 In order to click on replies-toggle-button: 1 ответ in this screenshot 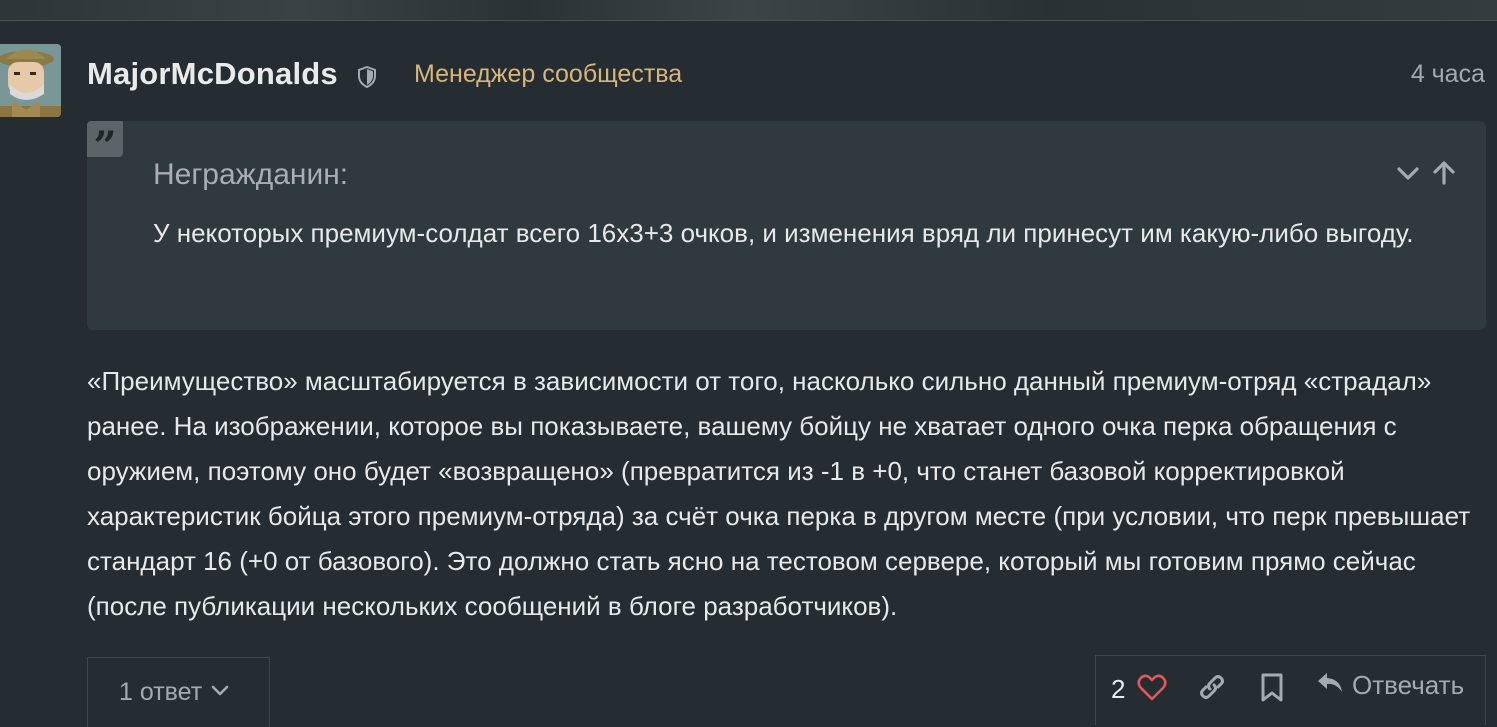, I will do `click(178, 692)`.